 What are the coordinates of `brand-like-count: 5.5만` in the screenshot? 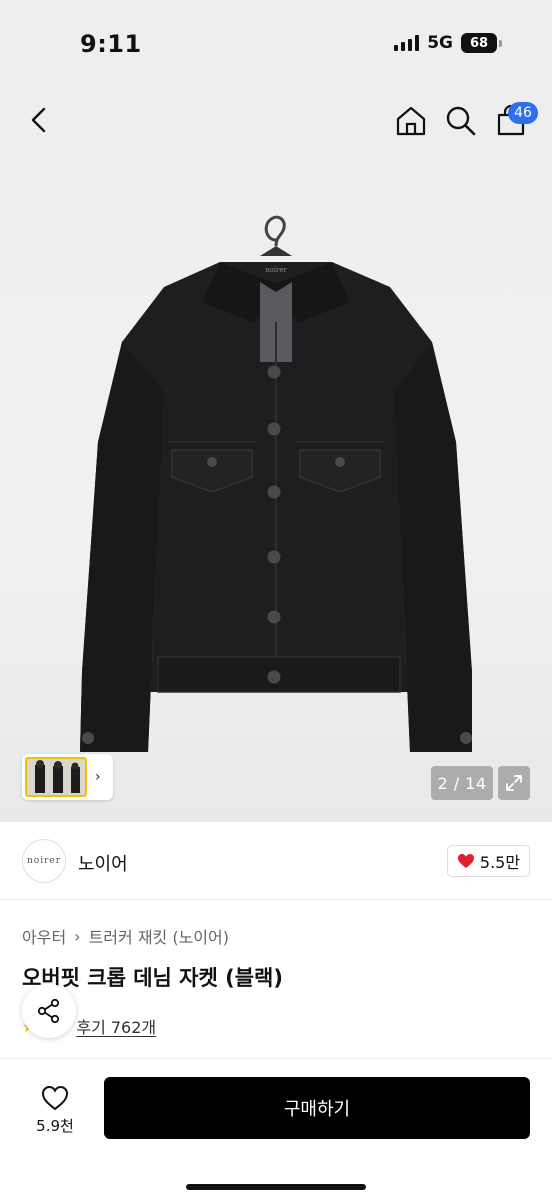 It's located at (500, 862).